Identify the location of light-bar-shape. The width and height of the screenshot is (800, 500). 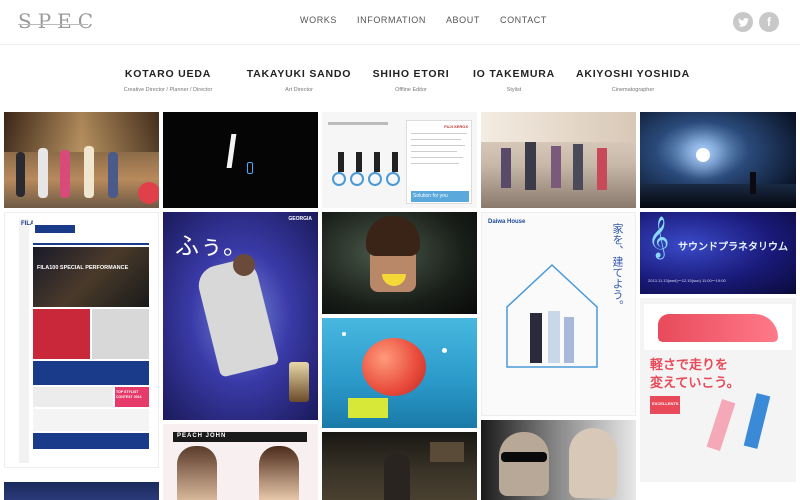
(231, 151).